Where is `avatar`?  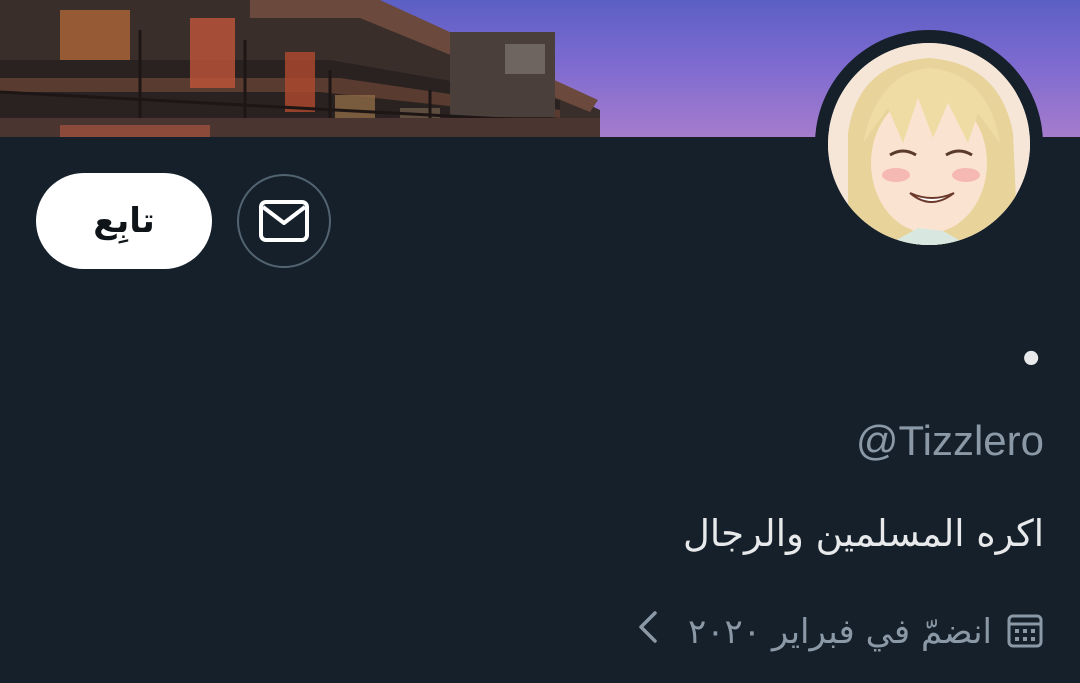
avatar is located at coordinates (929, 144).